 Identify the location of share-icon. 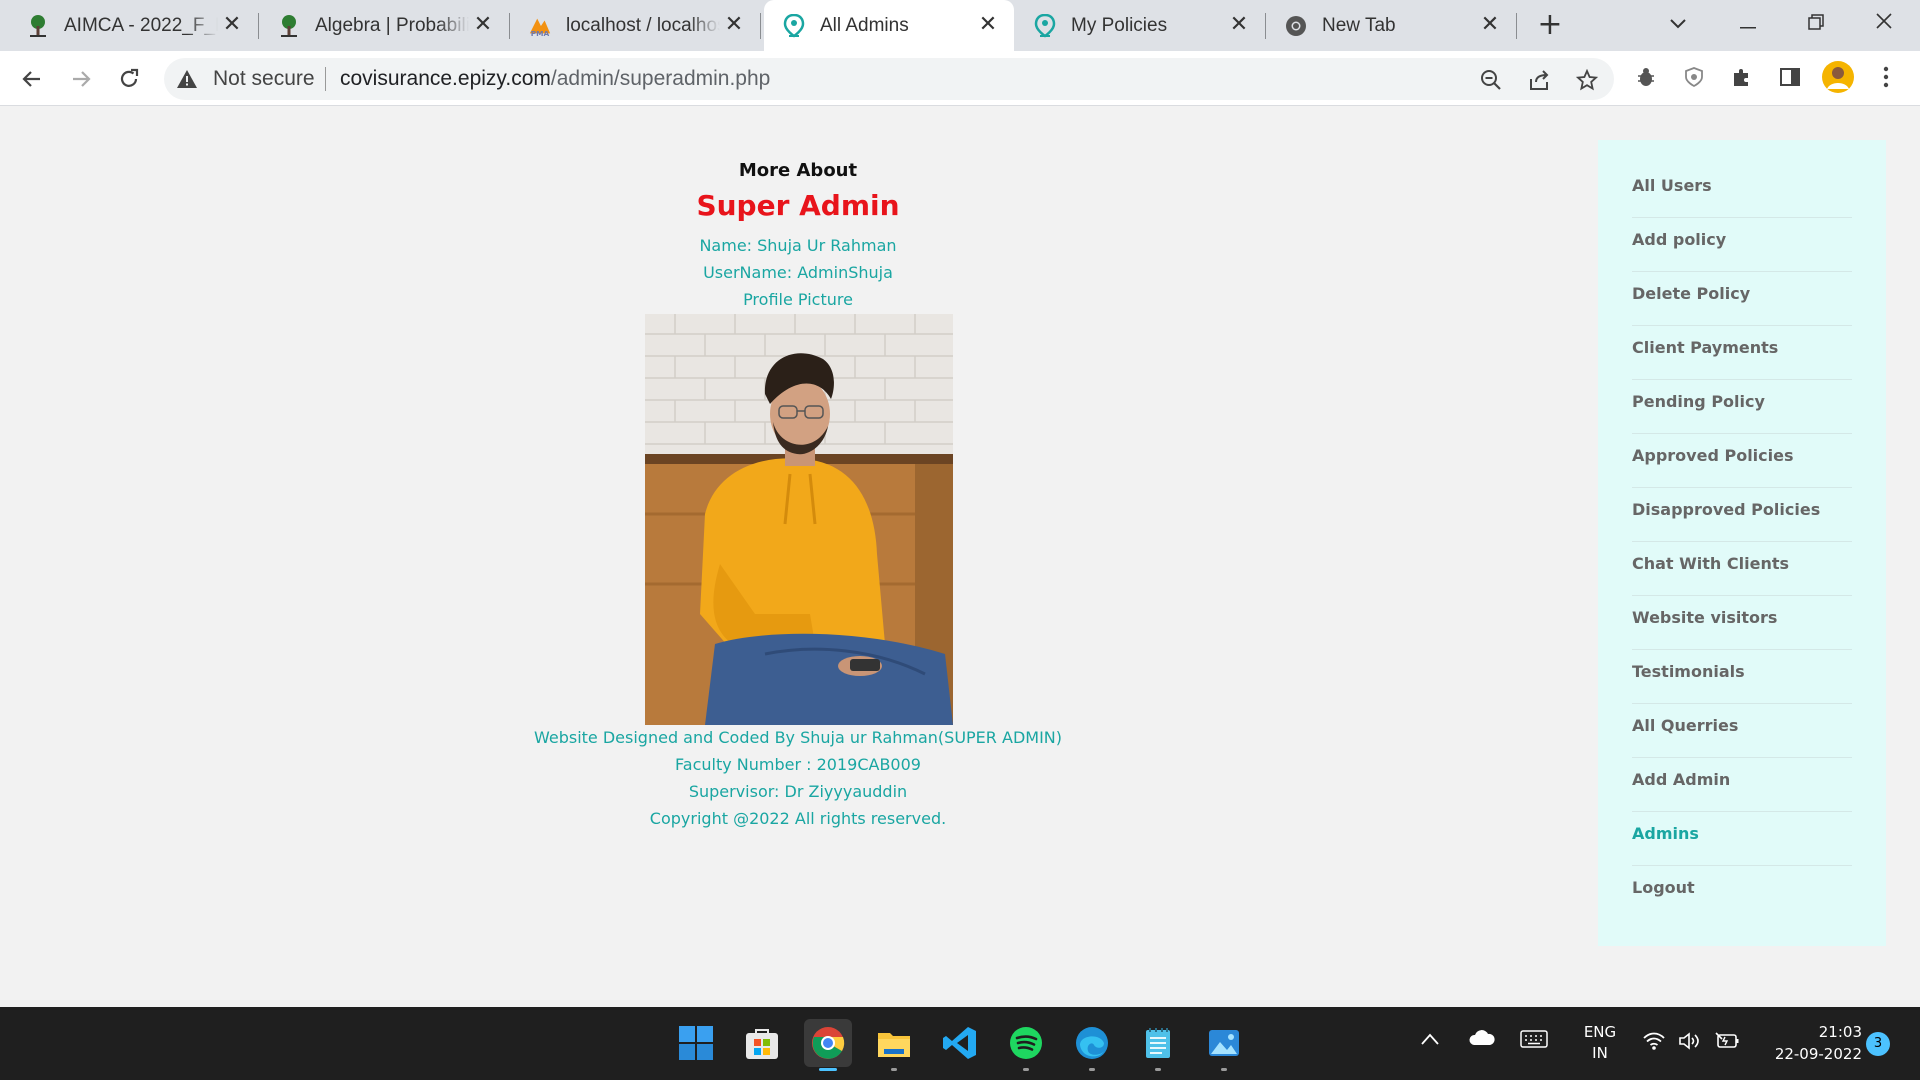
(1539, 80).